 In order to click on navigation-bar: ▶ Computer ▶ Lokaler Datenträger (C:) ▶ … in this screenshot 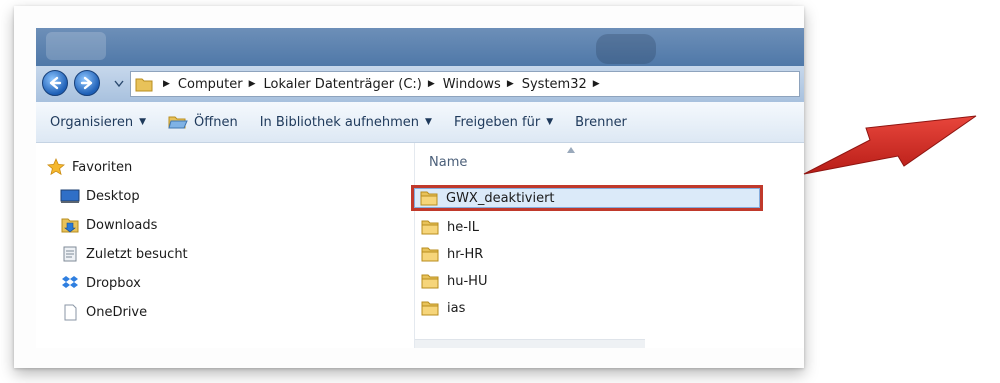, I will do `click(420, 84)`.